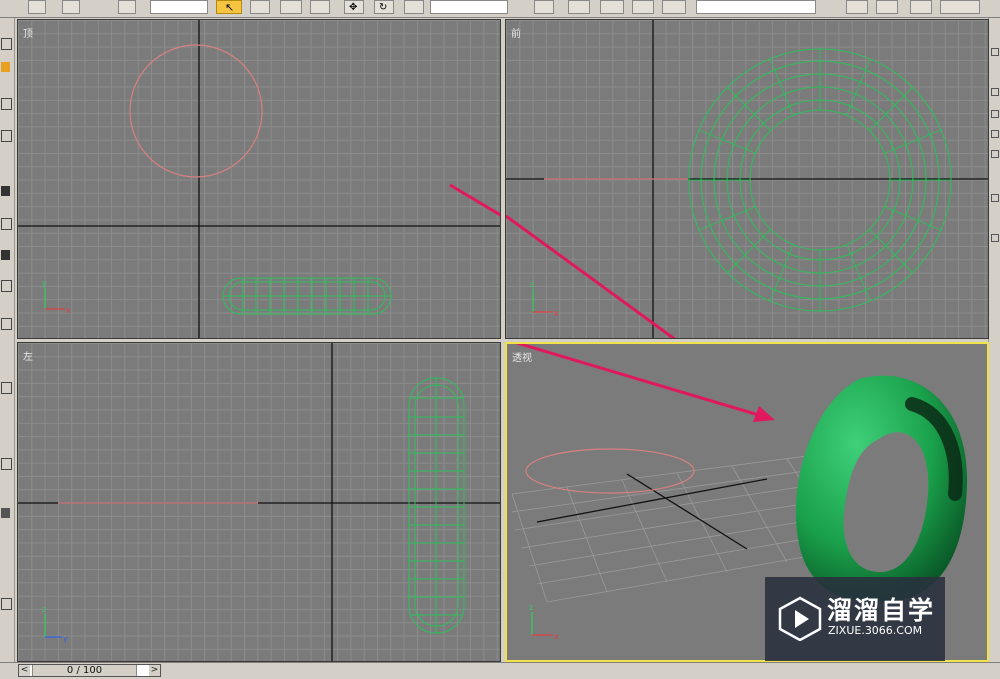 The image size is (1000, 679). What do you see at coordinates (154, 670) in the screenshot?
I see `next-frame-button: >` at bounding box center [154, 670].